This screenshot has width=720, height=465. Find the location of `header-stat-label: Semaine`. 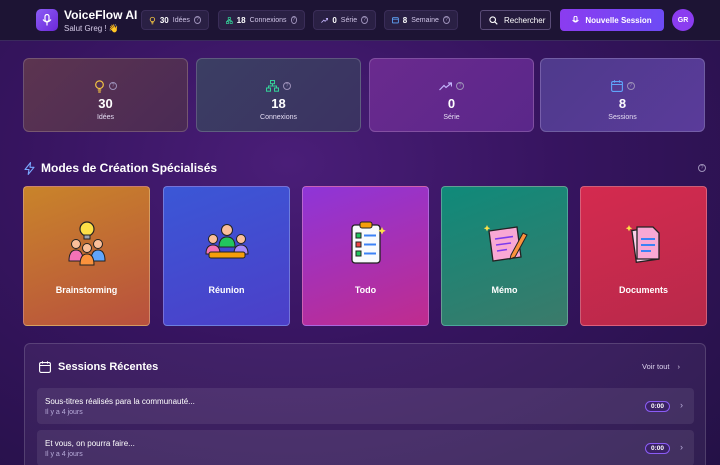

header-stat-label: Semaine is located at coordinates (425, 20).